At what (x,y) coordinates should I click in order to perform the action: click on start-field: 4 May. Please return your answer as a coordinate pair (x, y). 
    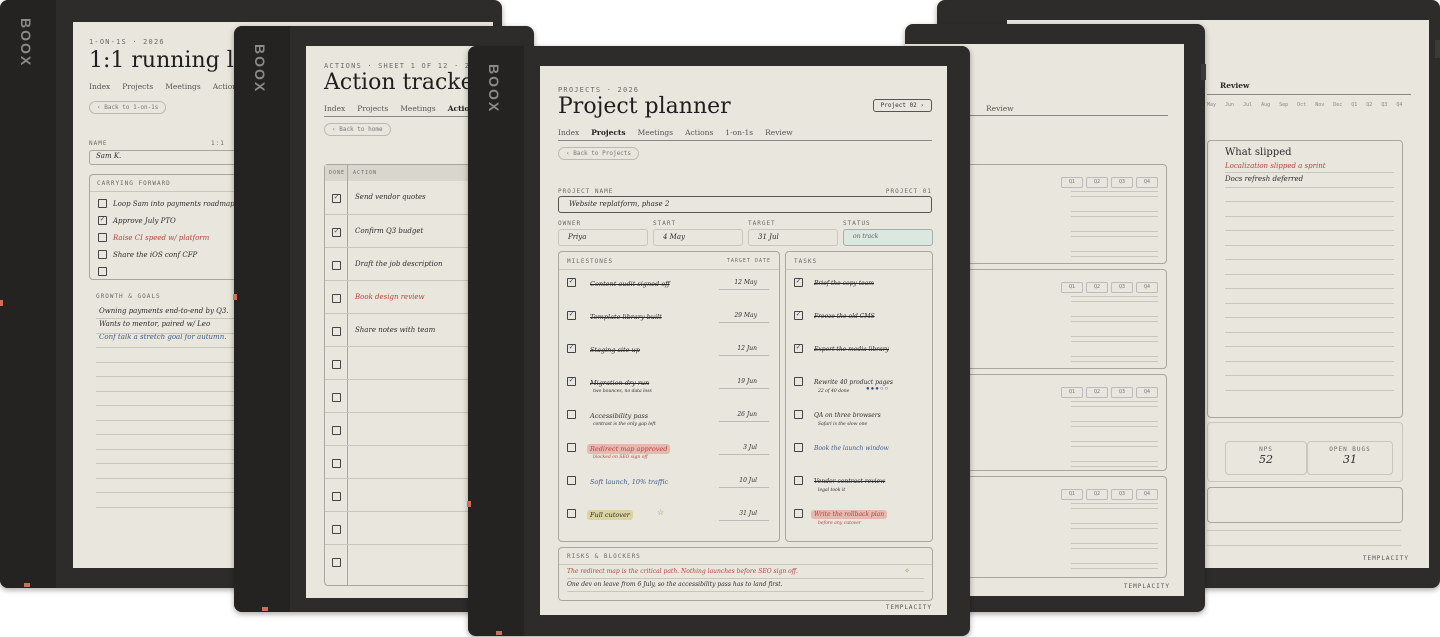
    Looking at the image, I should click on (698, 237).